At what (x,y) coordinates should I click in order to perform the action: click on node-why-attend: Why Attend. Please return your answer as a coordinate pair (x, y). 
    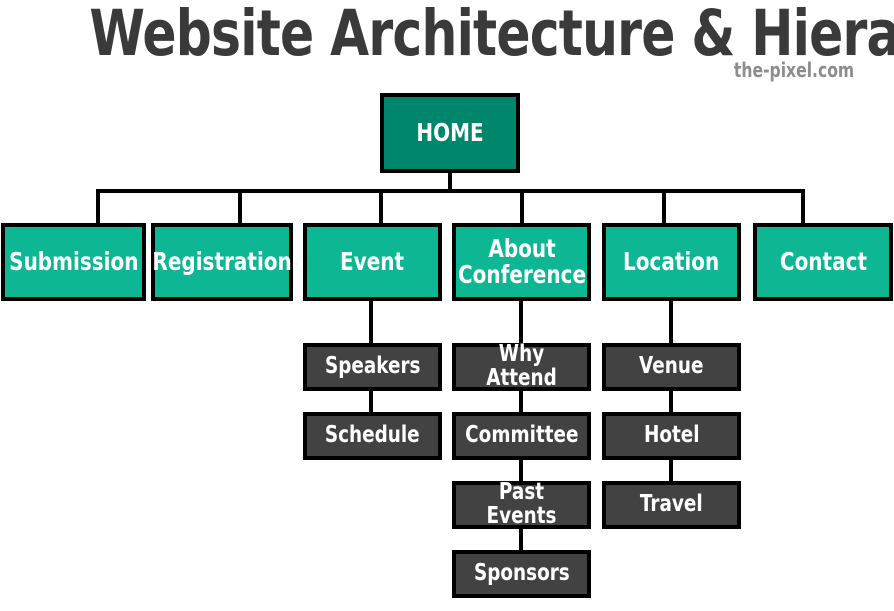
    Looking at the image, I should click on (521, 366).